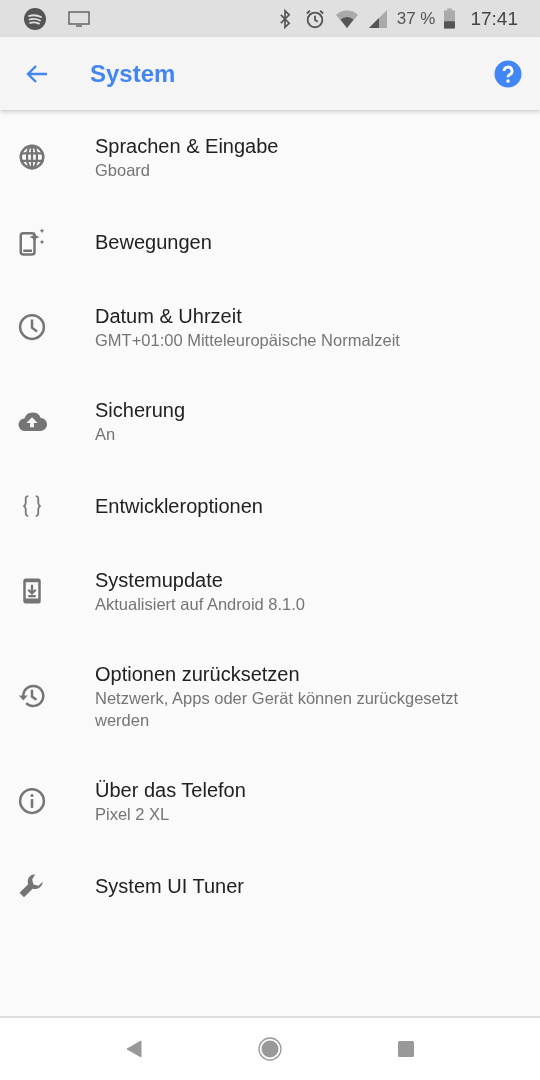 This screenshot has width=540, height=1080. Describe the element at coordinates (270, 506) in the screenshot. I see `settings-item: Entwickleroptionen` at that location.